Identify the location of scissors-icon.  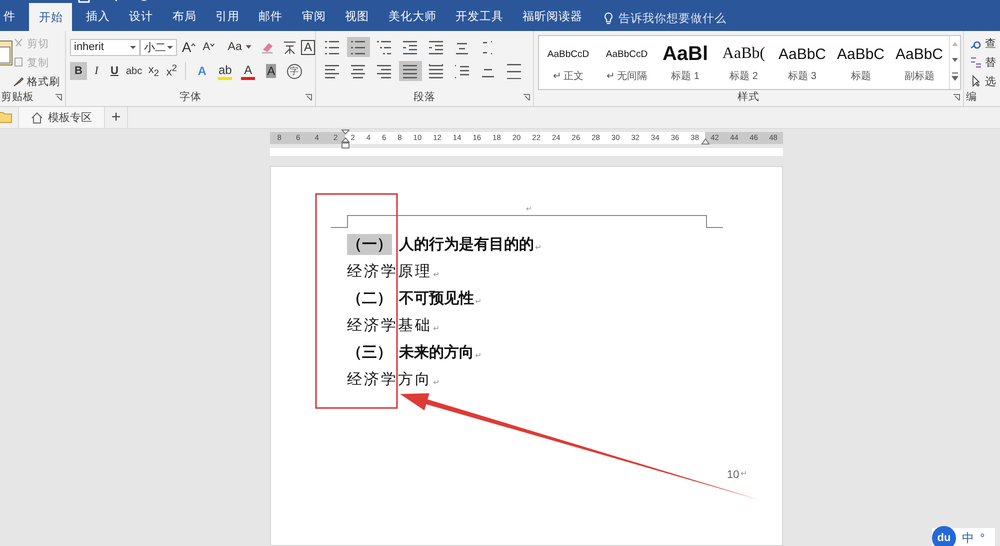
(18, 43).